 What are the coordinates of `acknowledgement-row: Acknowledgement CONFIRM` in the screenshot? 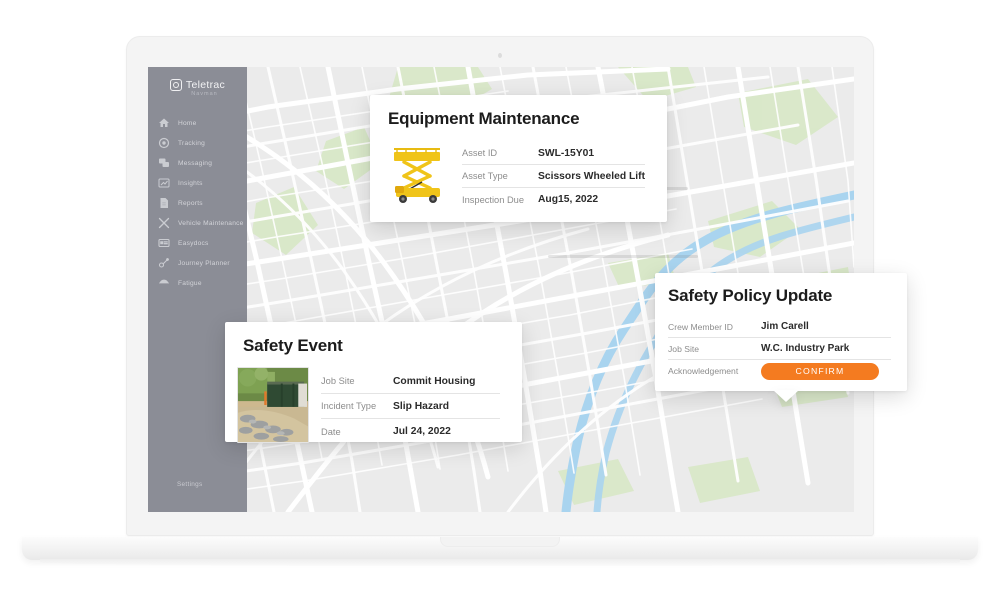 It's located at (779, 371).